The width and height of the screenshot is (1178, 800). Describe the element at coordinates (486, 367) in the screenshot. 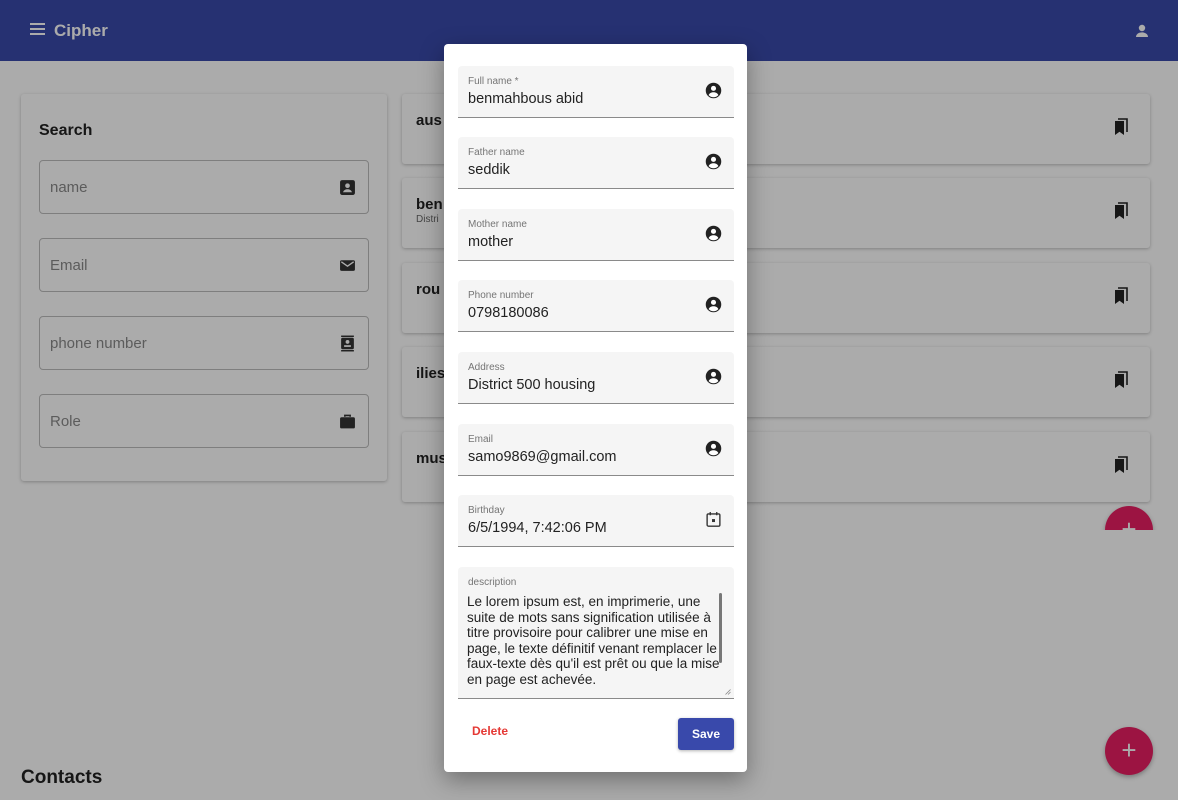

I see `address-label: Address` at that location.